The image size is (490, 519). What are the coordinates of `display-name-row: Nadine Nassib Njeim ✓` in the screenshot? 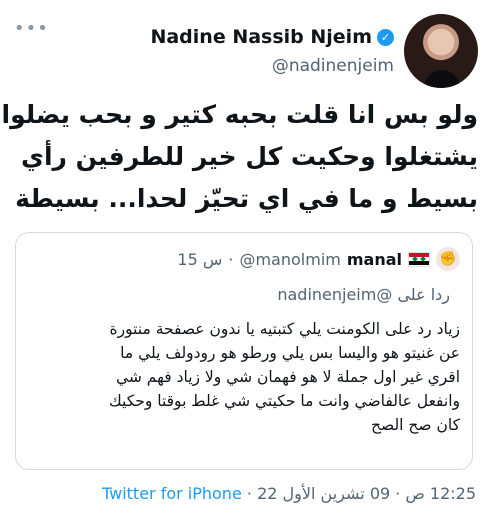 It's located at (272, 37).